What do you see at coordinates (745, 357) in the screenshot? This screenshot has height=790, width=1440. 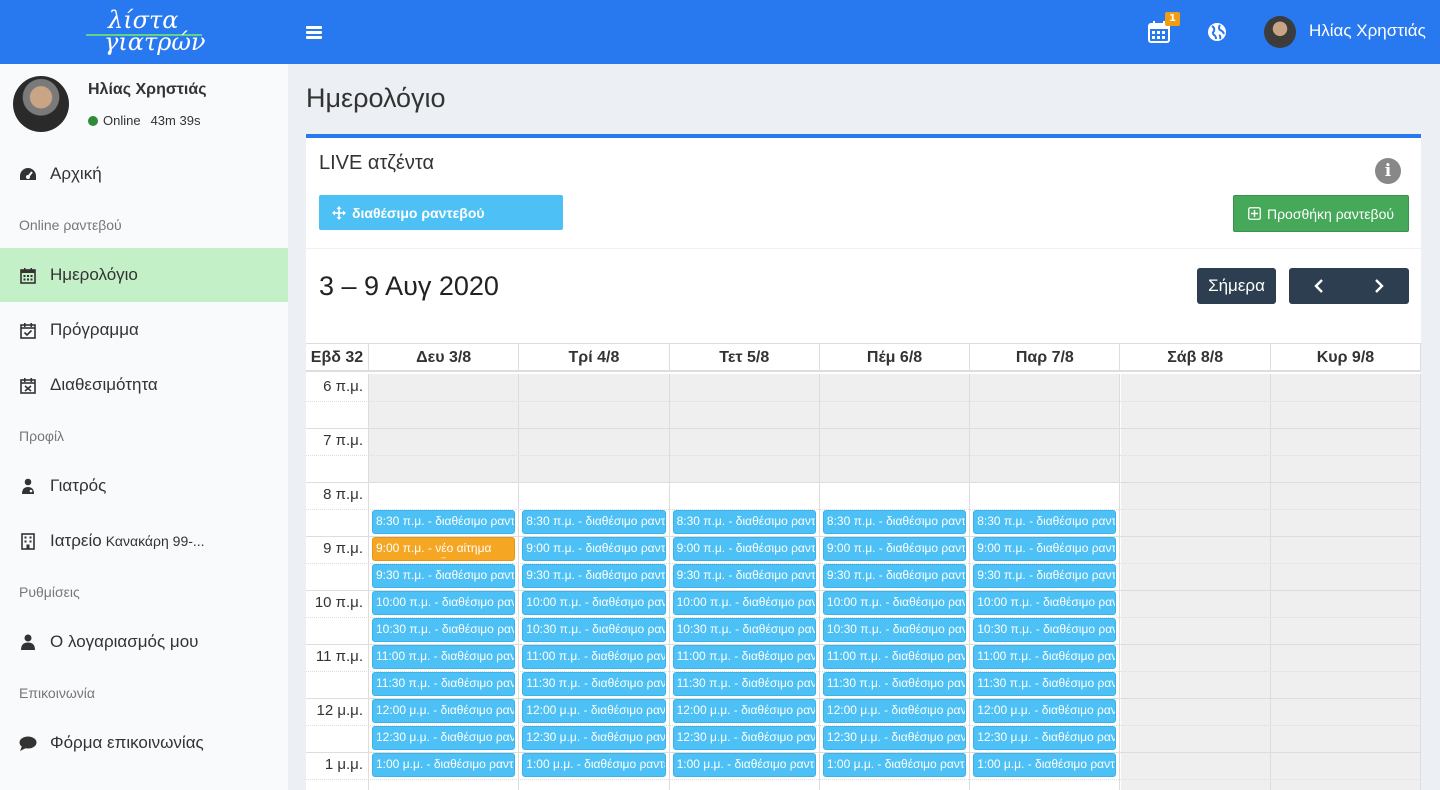 I see `day-header: Τετ 5/8` at bounding box center [745, 357].